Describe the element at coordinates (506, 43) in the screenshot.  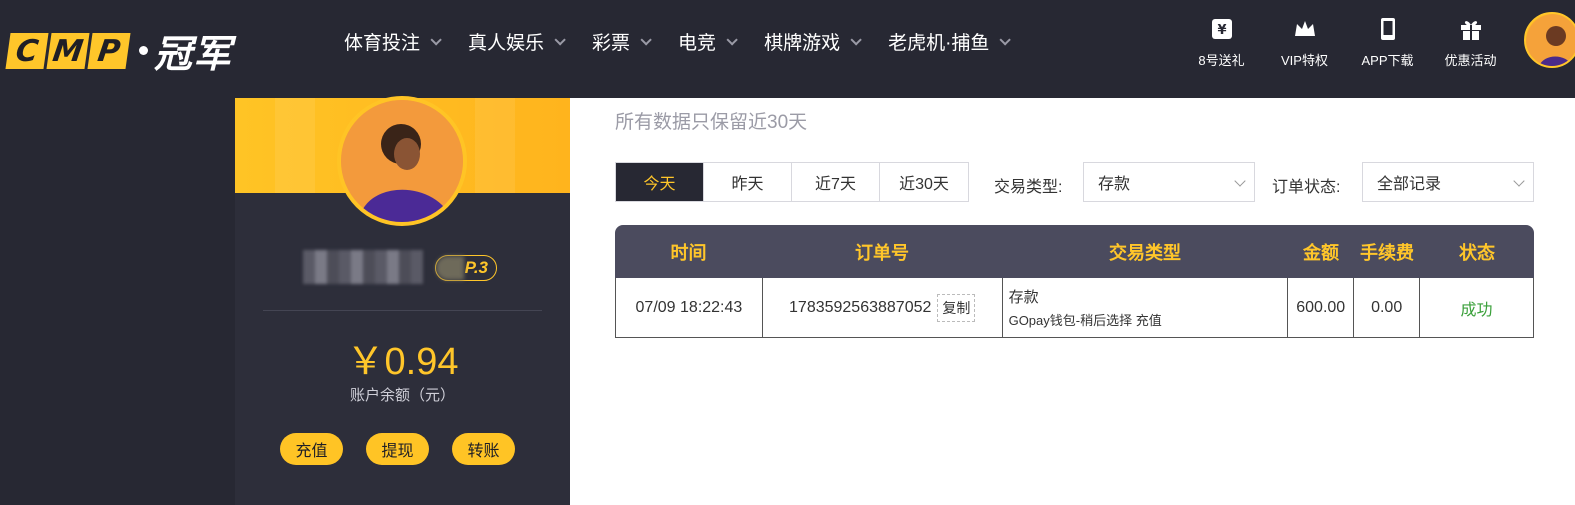
I see `nav-label: 真人娱乐` at that location.